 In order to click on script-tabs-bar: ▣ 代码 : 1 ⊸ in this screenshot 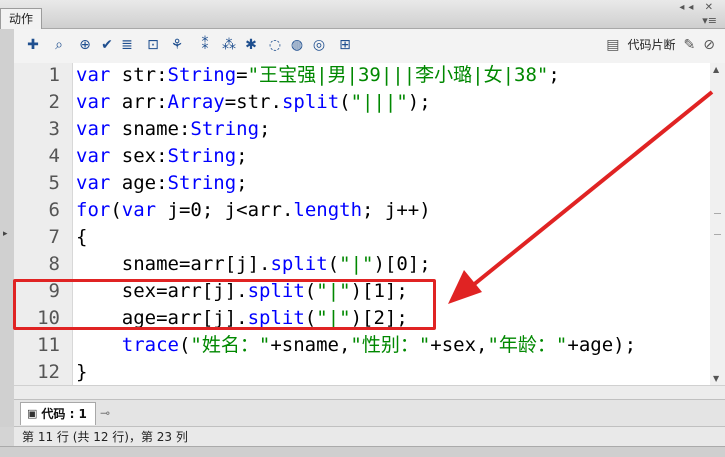, I will do `click(369, 412)`.